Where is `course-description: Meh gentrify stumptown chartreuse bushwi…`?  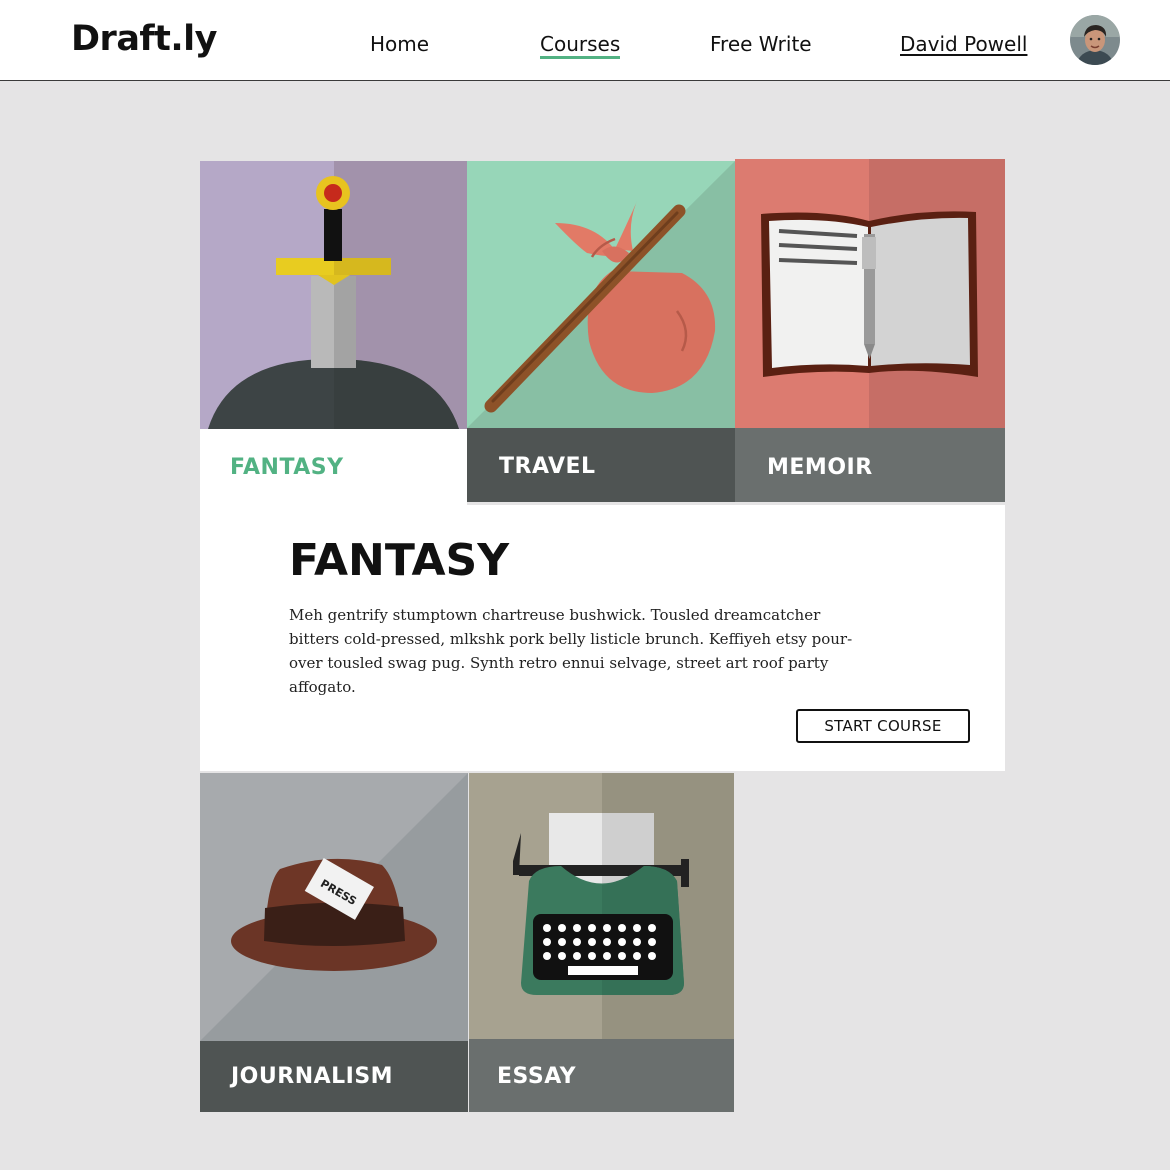
course-description: Meh gentrify stumptown chartreuse bushwi… is located at coordinates (571, 651).